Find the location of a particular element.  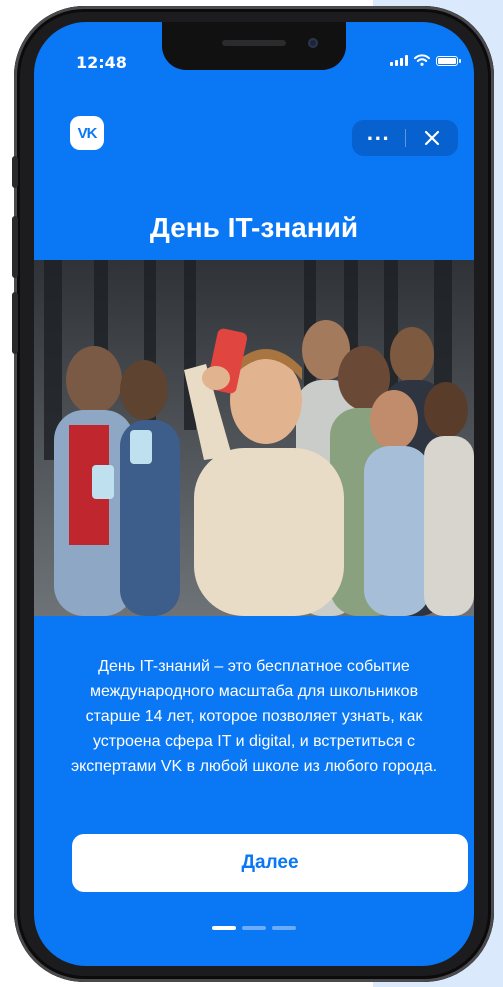

wifi-icon is located at coordinates (422, 60).